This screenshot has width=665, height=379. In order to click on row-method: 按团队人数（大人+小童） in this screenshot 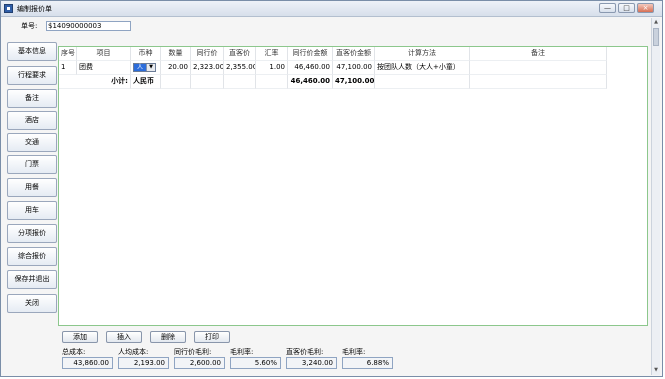, I will do `click(422, 68)`.